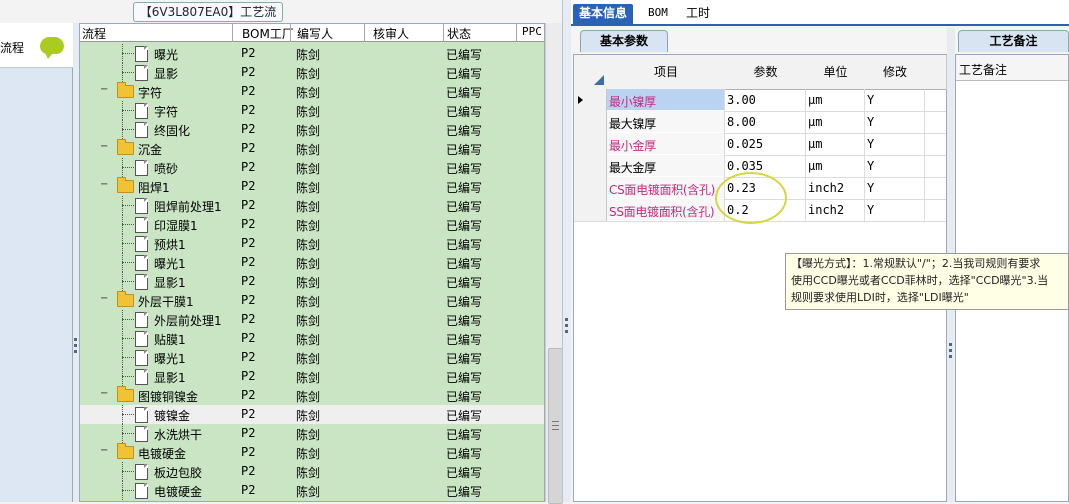 The height and width of the screenshot is (504, 1069). I want to click on column-header-bom: BOM工厂, so click(268, 33).